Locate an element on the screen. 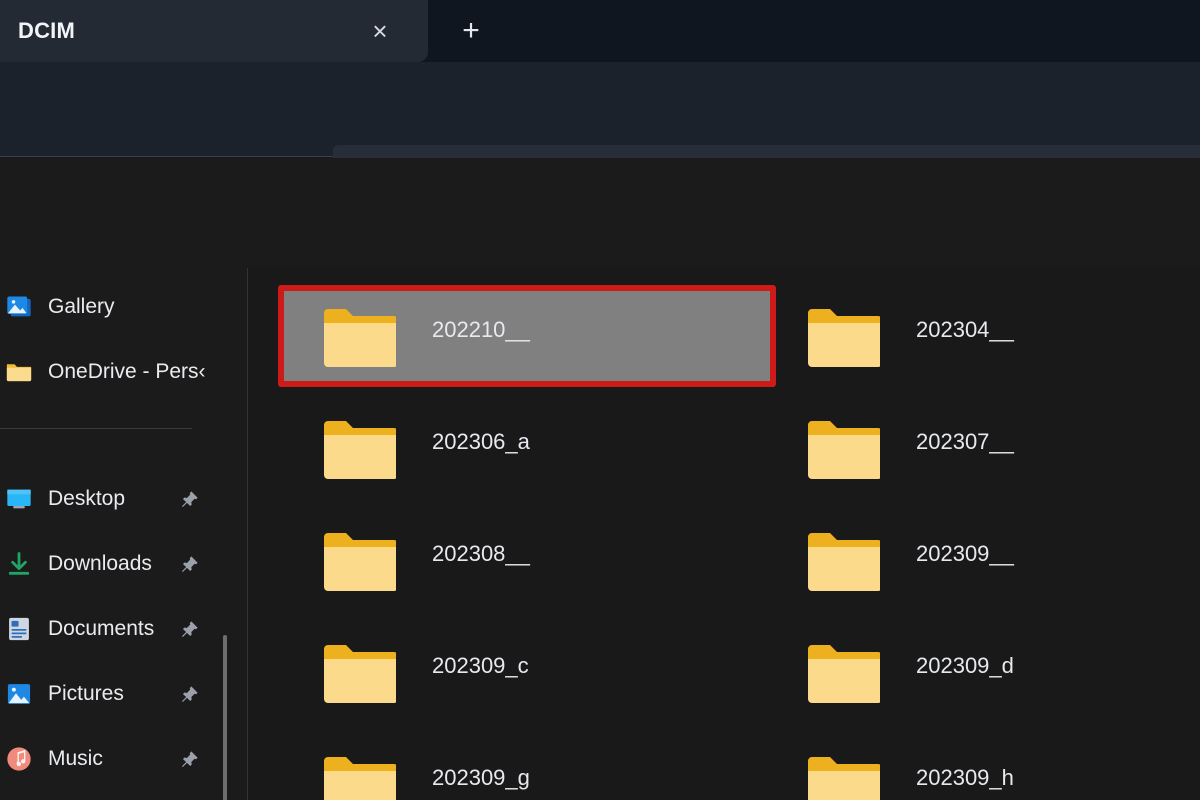 The width and height of the screenshot is (1200, 800). folder-name: 202309_d is located at coordinates (965, 665).